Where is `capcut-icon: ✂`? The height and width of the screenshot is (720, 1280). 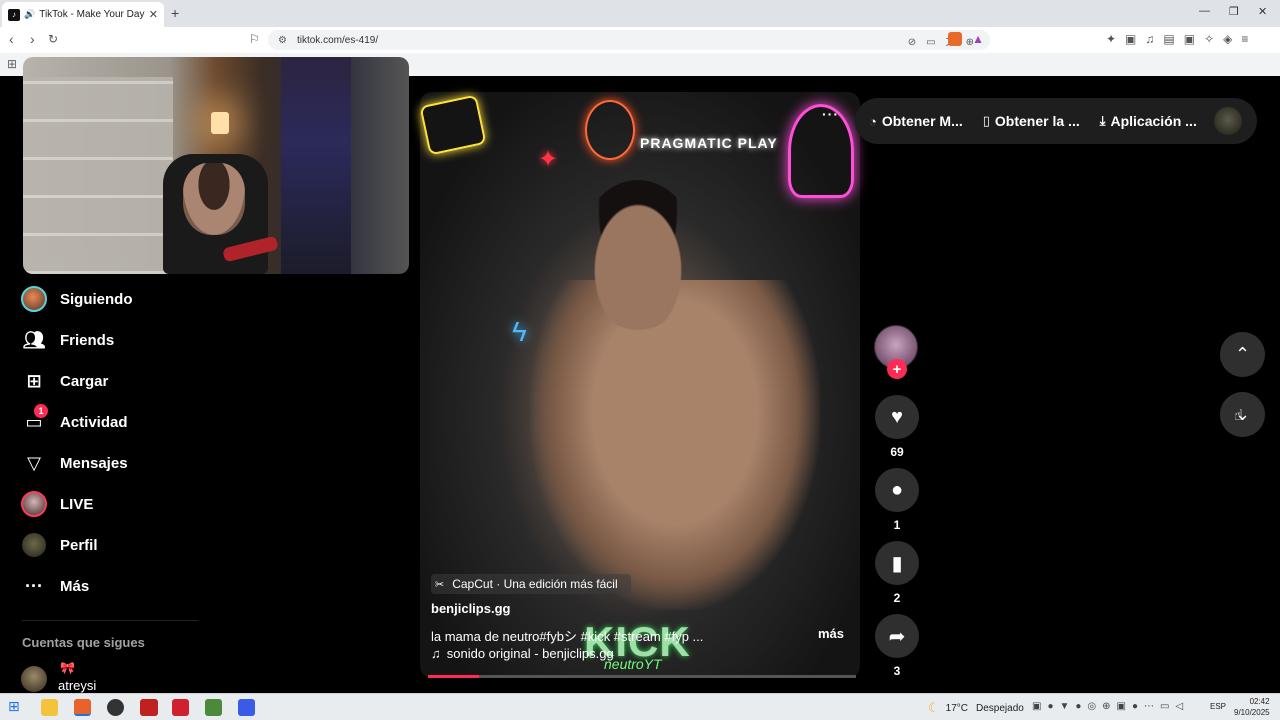
capcut-icon: ✂ is located at coordinates (440, 584).